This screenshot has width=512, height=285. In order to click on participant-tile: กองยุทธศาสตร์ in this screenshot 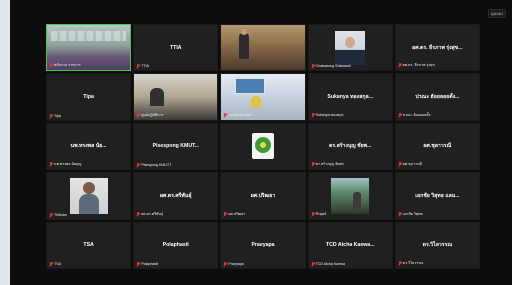, I will do `click(263, 97)`.